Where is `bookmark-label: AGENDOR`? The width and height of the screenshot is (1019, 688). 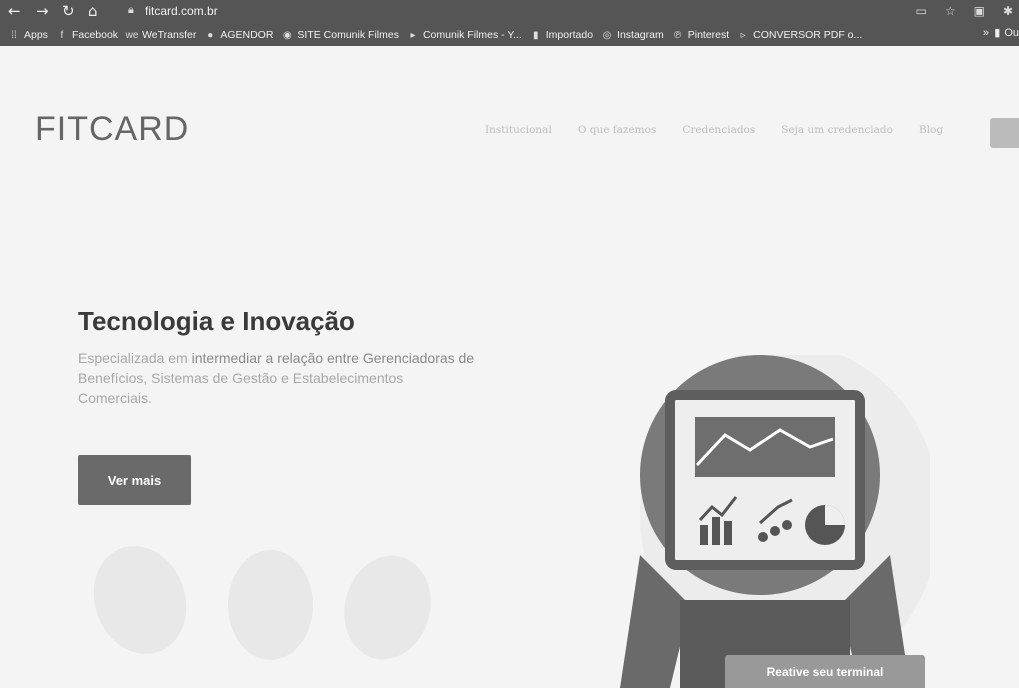 bookmark-label: AGENDOR is located at coordinates (247, 35).